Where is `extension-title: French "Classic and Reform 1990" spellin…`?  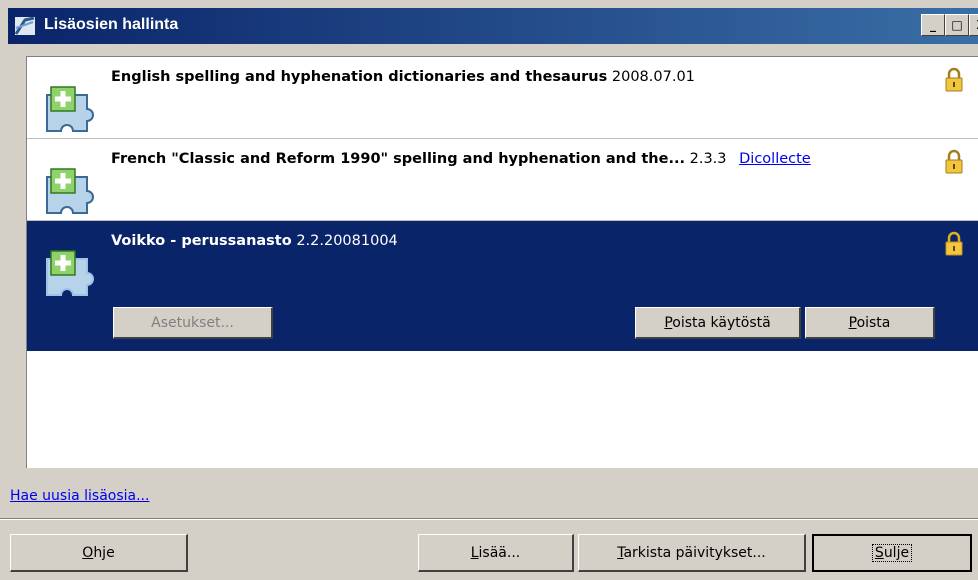
extension-title: French "Classic and Reform 1990" spellin… is located at coordinates (461, 159).